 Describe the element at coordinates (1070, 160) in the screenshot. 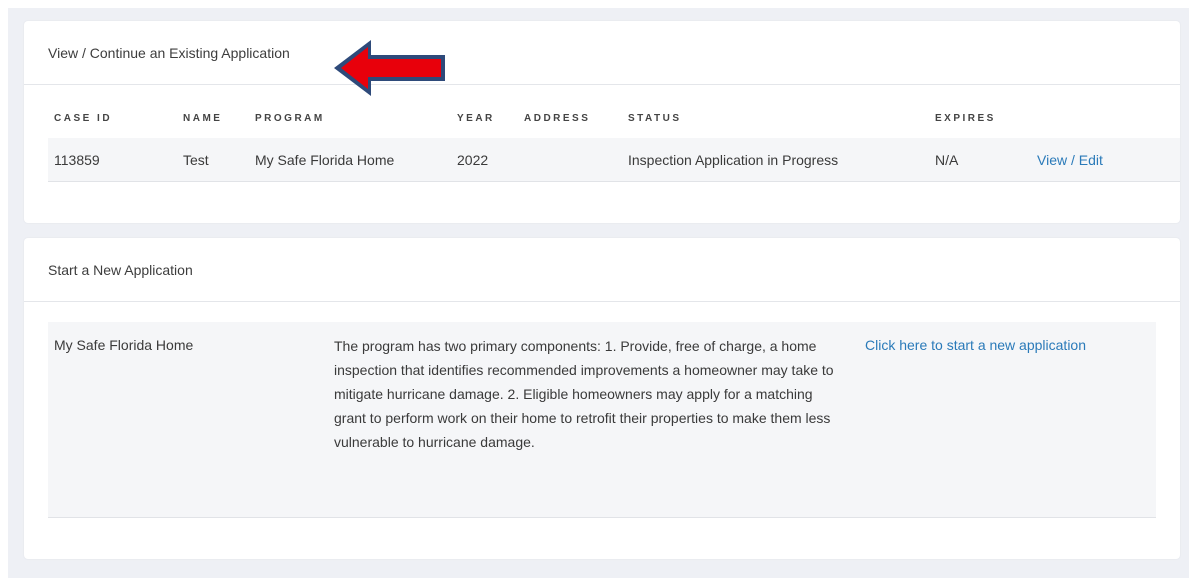

I see `view-edit-link: View / Edit` at that location.